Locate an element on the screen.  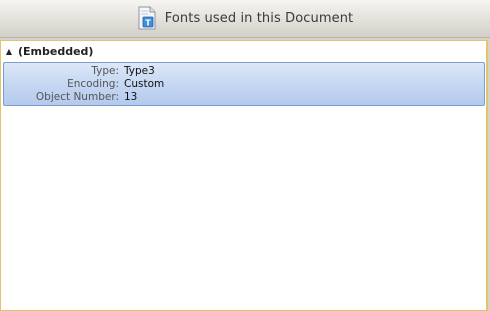
header-content: T Fonts used in this Document is located at coordinates (245, 18).